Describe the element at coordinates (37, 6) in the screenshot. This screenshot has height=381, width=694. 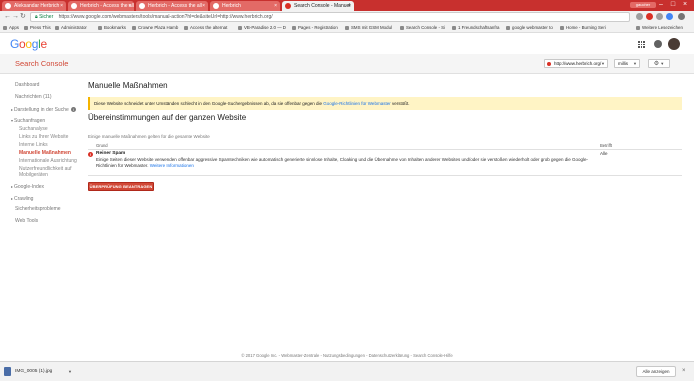
I see `tab-label: Aleksandar Herbrich` at that location.